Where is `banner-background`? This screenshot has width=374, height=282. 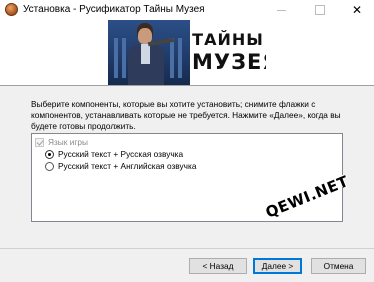
banner-background is located at coordinates (149, 52).